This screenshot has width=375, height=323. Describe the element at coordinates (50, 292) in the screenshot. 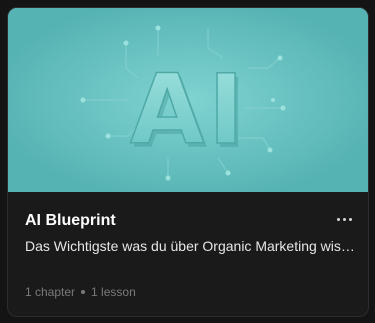

I see `chapter-count: 1 chapter` at that location.